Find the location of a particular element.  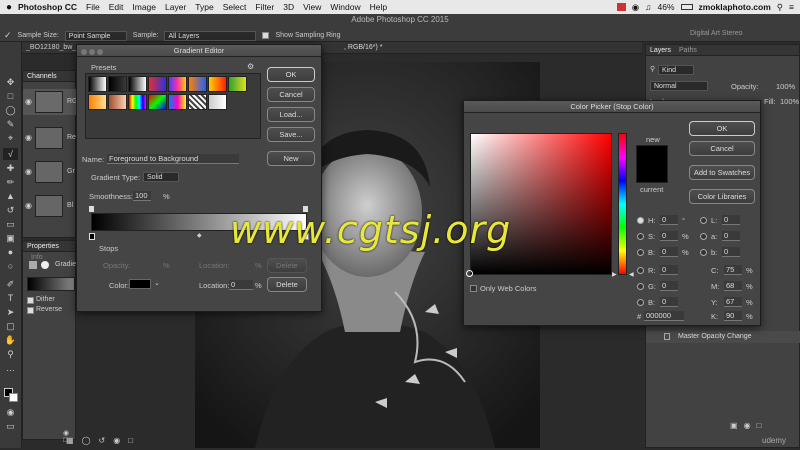

b-field: 0 is located at coordinates (669, 252).